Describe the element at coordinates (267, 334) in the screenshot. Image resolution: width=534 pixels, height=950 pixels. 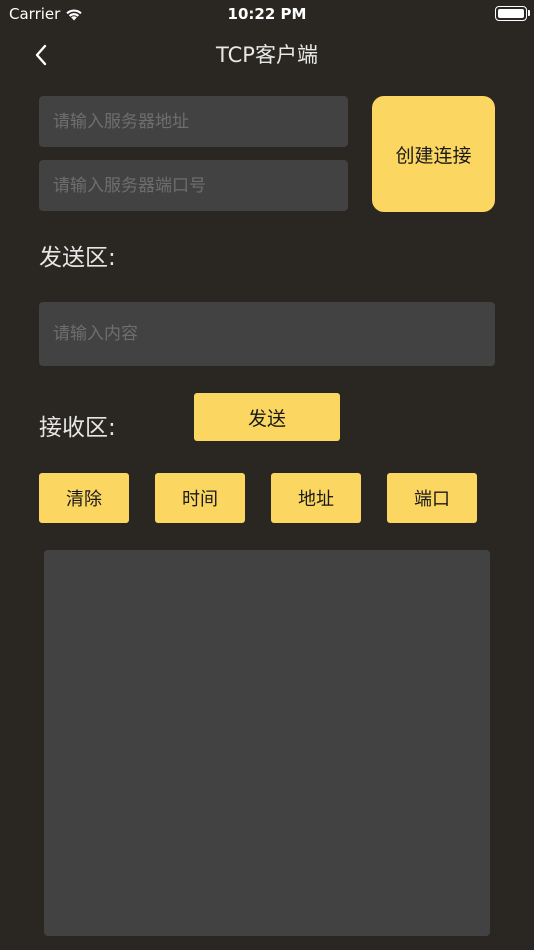
I see `send-content-input` at that location.